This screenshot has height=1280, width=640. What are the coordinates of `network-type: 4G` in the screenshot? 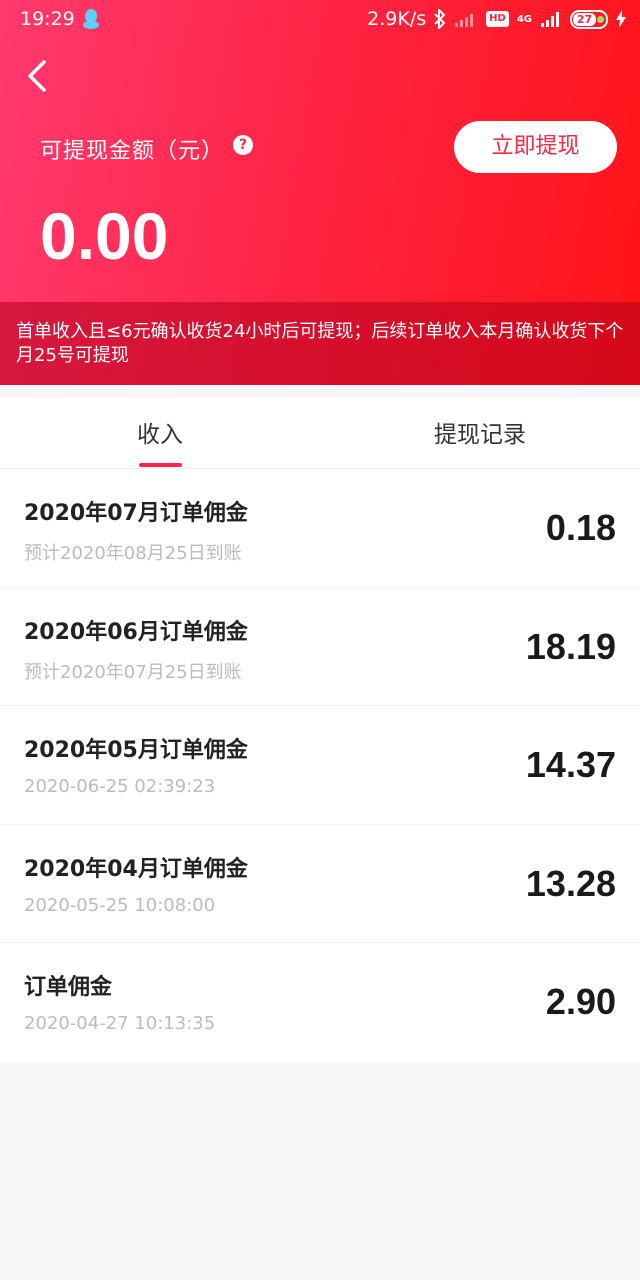 It's located at (524, 19).